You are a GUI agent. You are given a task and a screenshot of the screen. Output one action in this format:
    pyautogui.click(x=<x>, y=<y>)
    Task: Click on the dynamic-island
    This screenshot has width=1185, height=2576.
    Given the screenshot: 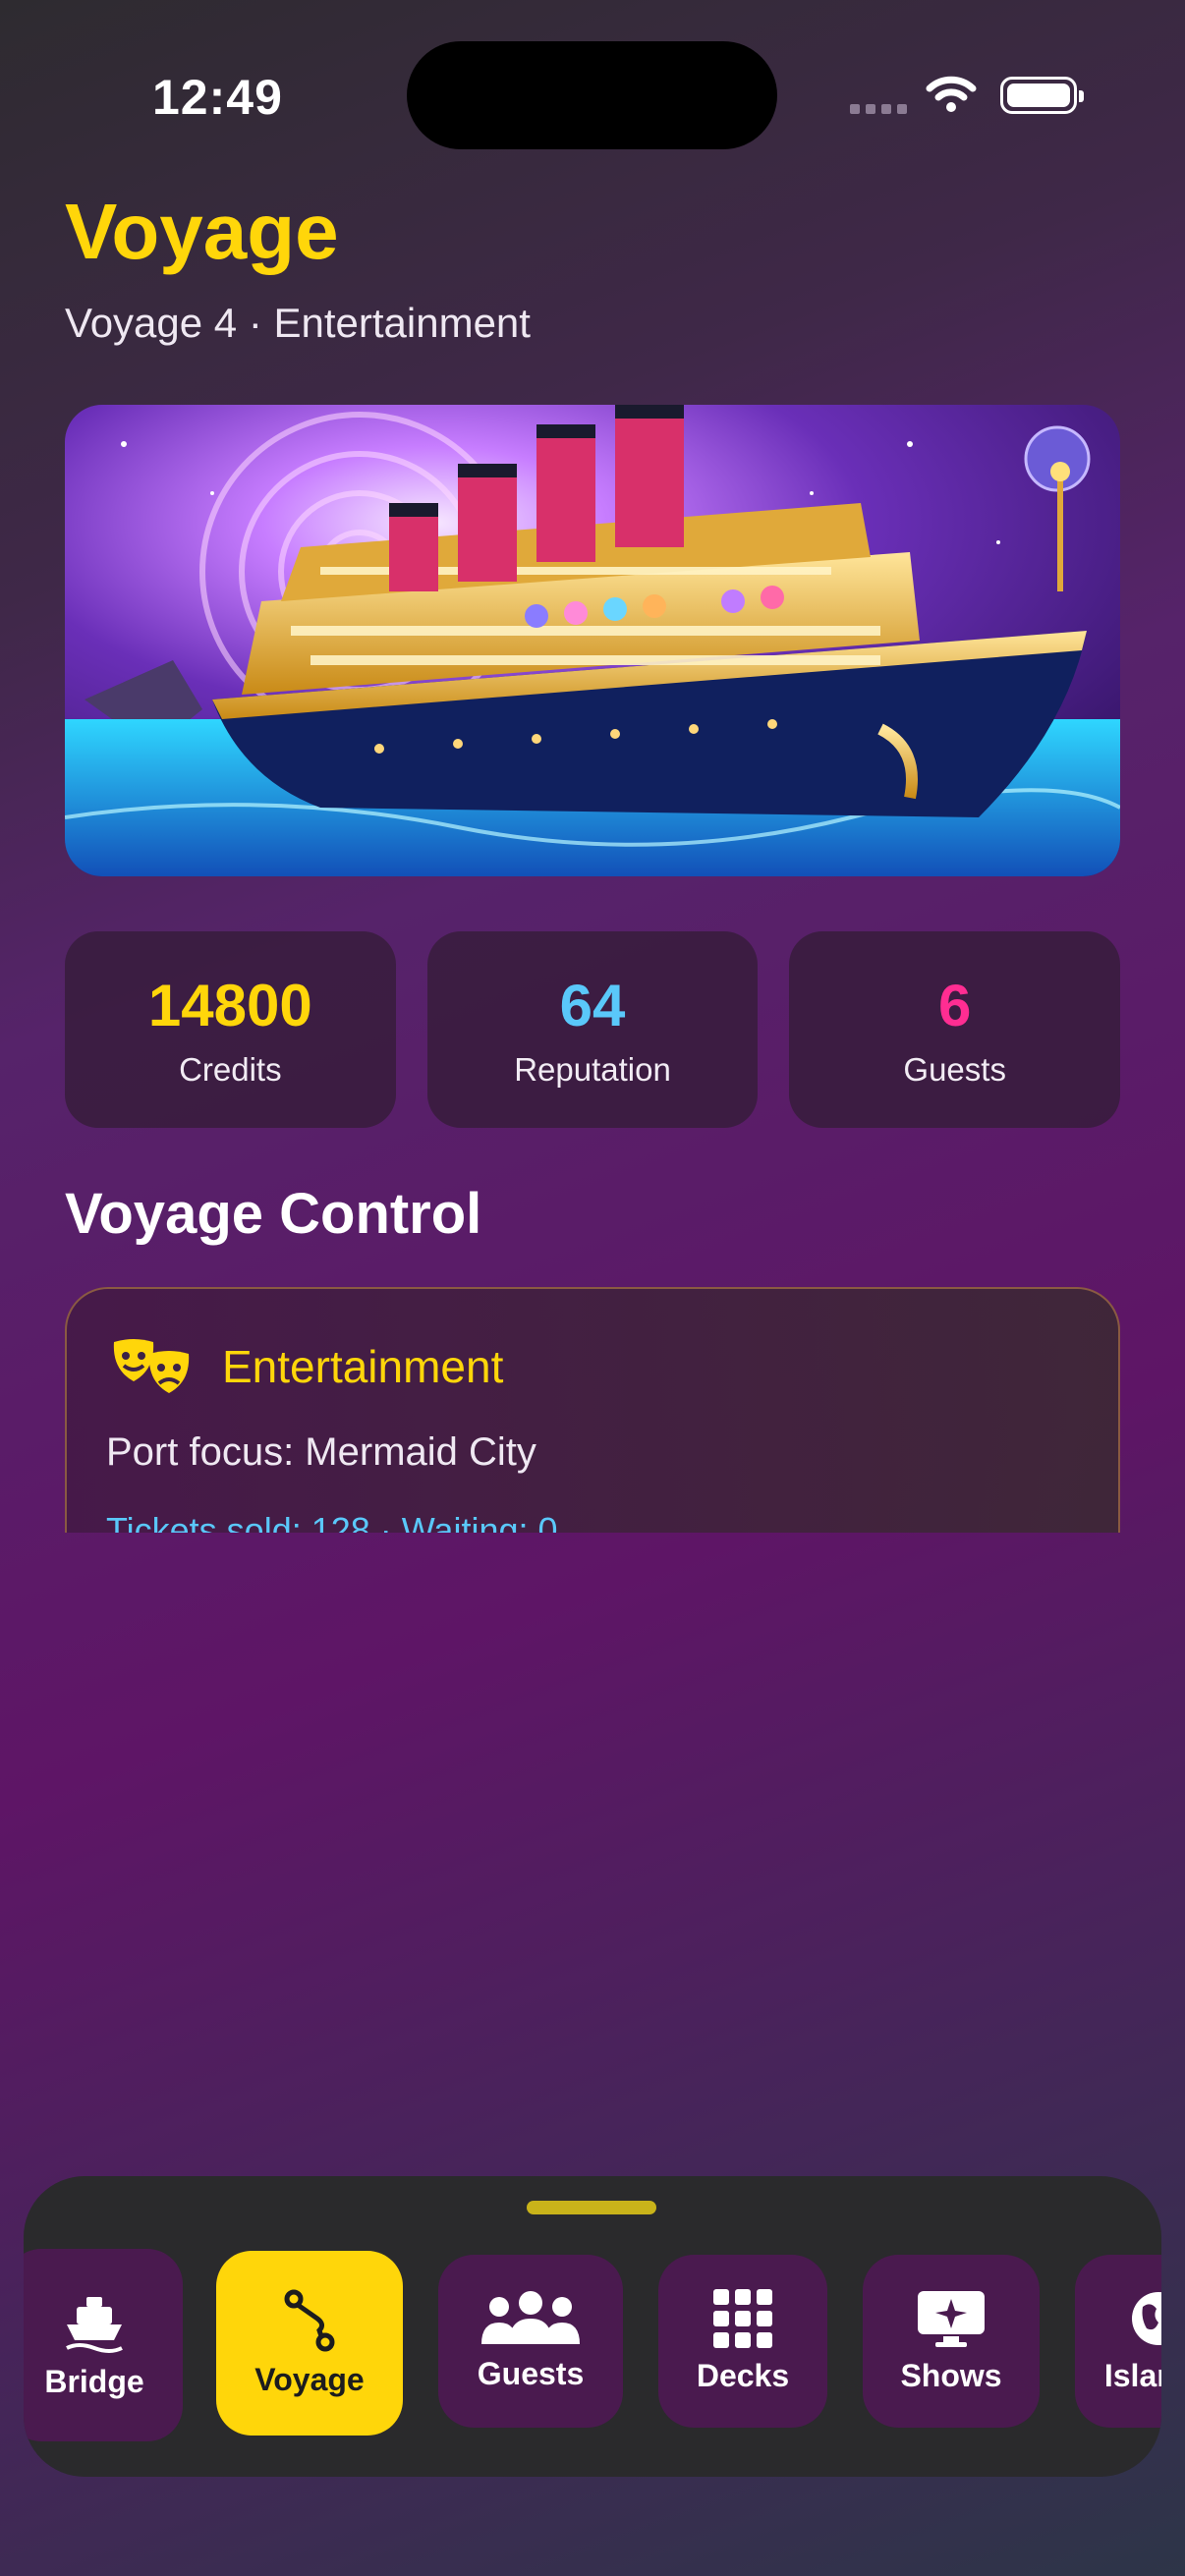 What is the action you would take?
    pyautogui.click(x=592, y=95)
    